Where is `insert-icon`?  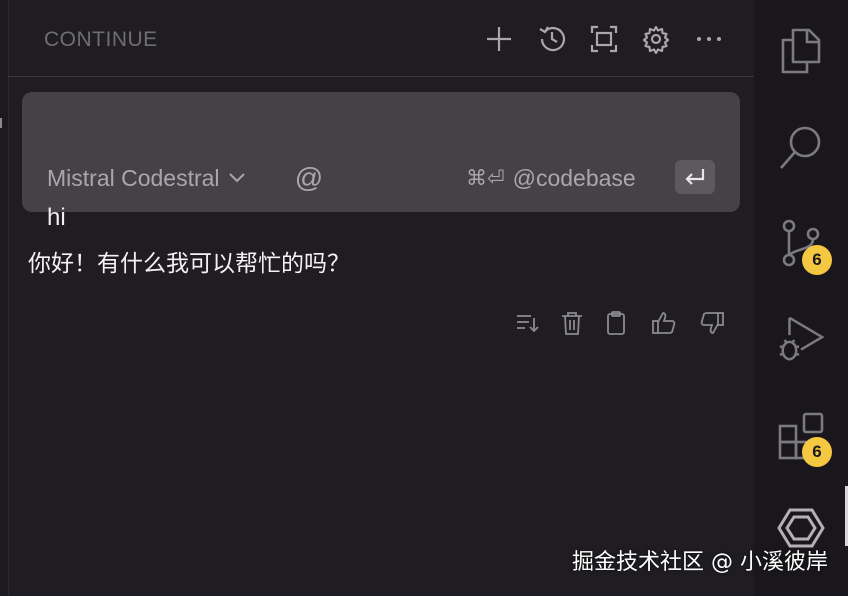
insert-icon is located at coordinates (528, 324).